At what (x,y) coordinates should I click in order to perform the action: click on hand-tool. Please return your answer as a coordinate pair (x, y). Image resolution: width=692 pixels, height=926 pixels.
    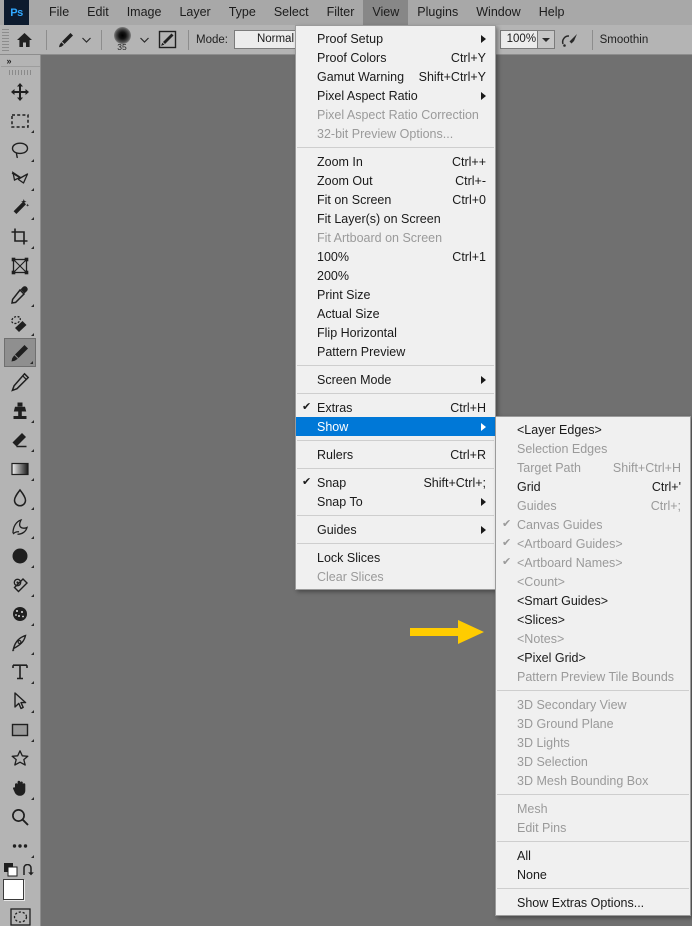
    Looking at the image, I should click on (20, 787).